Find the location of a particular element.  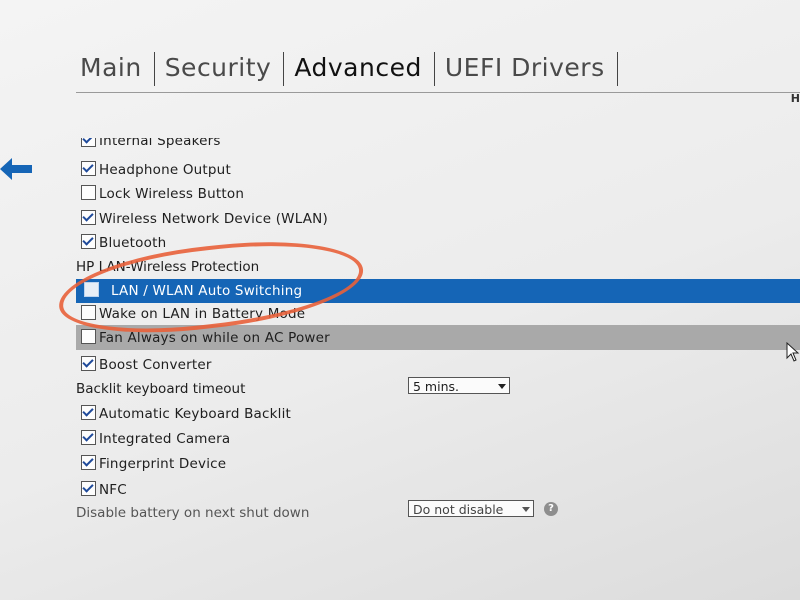

checkbox-label: Automatic Keyboard Backlit is located at coordinates (195, 414).